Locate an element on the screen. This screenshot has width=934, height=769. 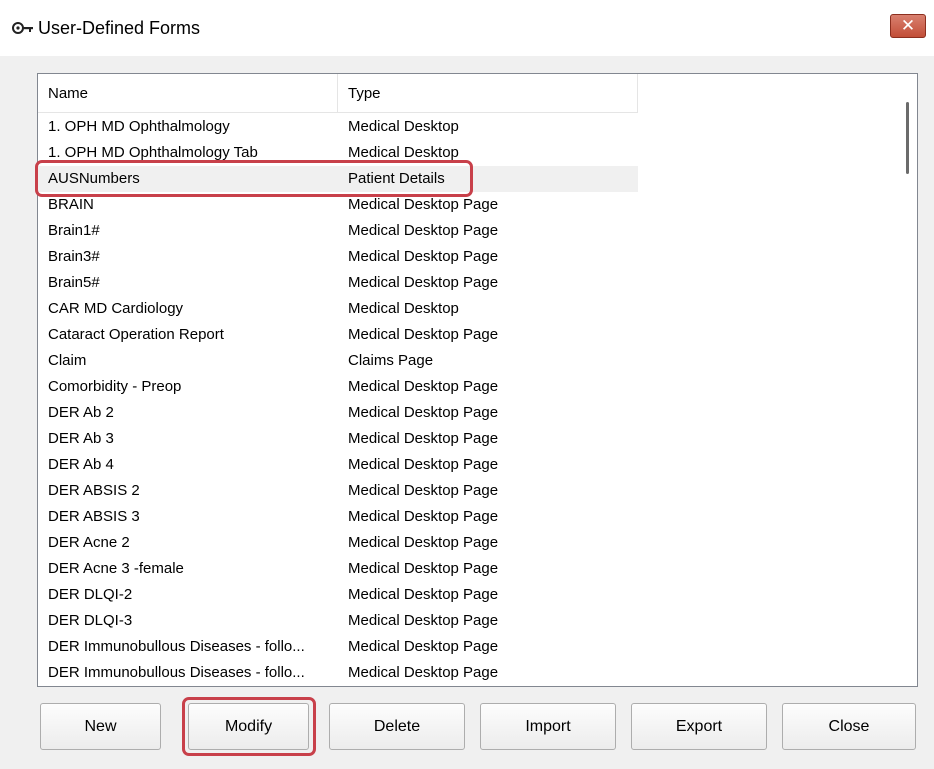
row-name: 1. OPH MD Ophthalmology Tab is located at coordinates (153, 152).